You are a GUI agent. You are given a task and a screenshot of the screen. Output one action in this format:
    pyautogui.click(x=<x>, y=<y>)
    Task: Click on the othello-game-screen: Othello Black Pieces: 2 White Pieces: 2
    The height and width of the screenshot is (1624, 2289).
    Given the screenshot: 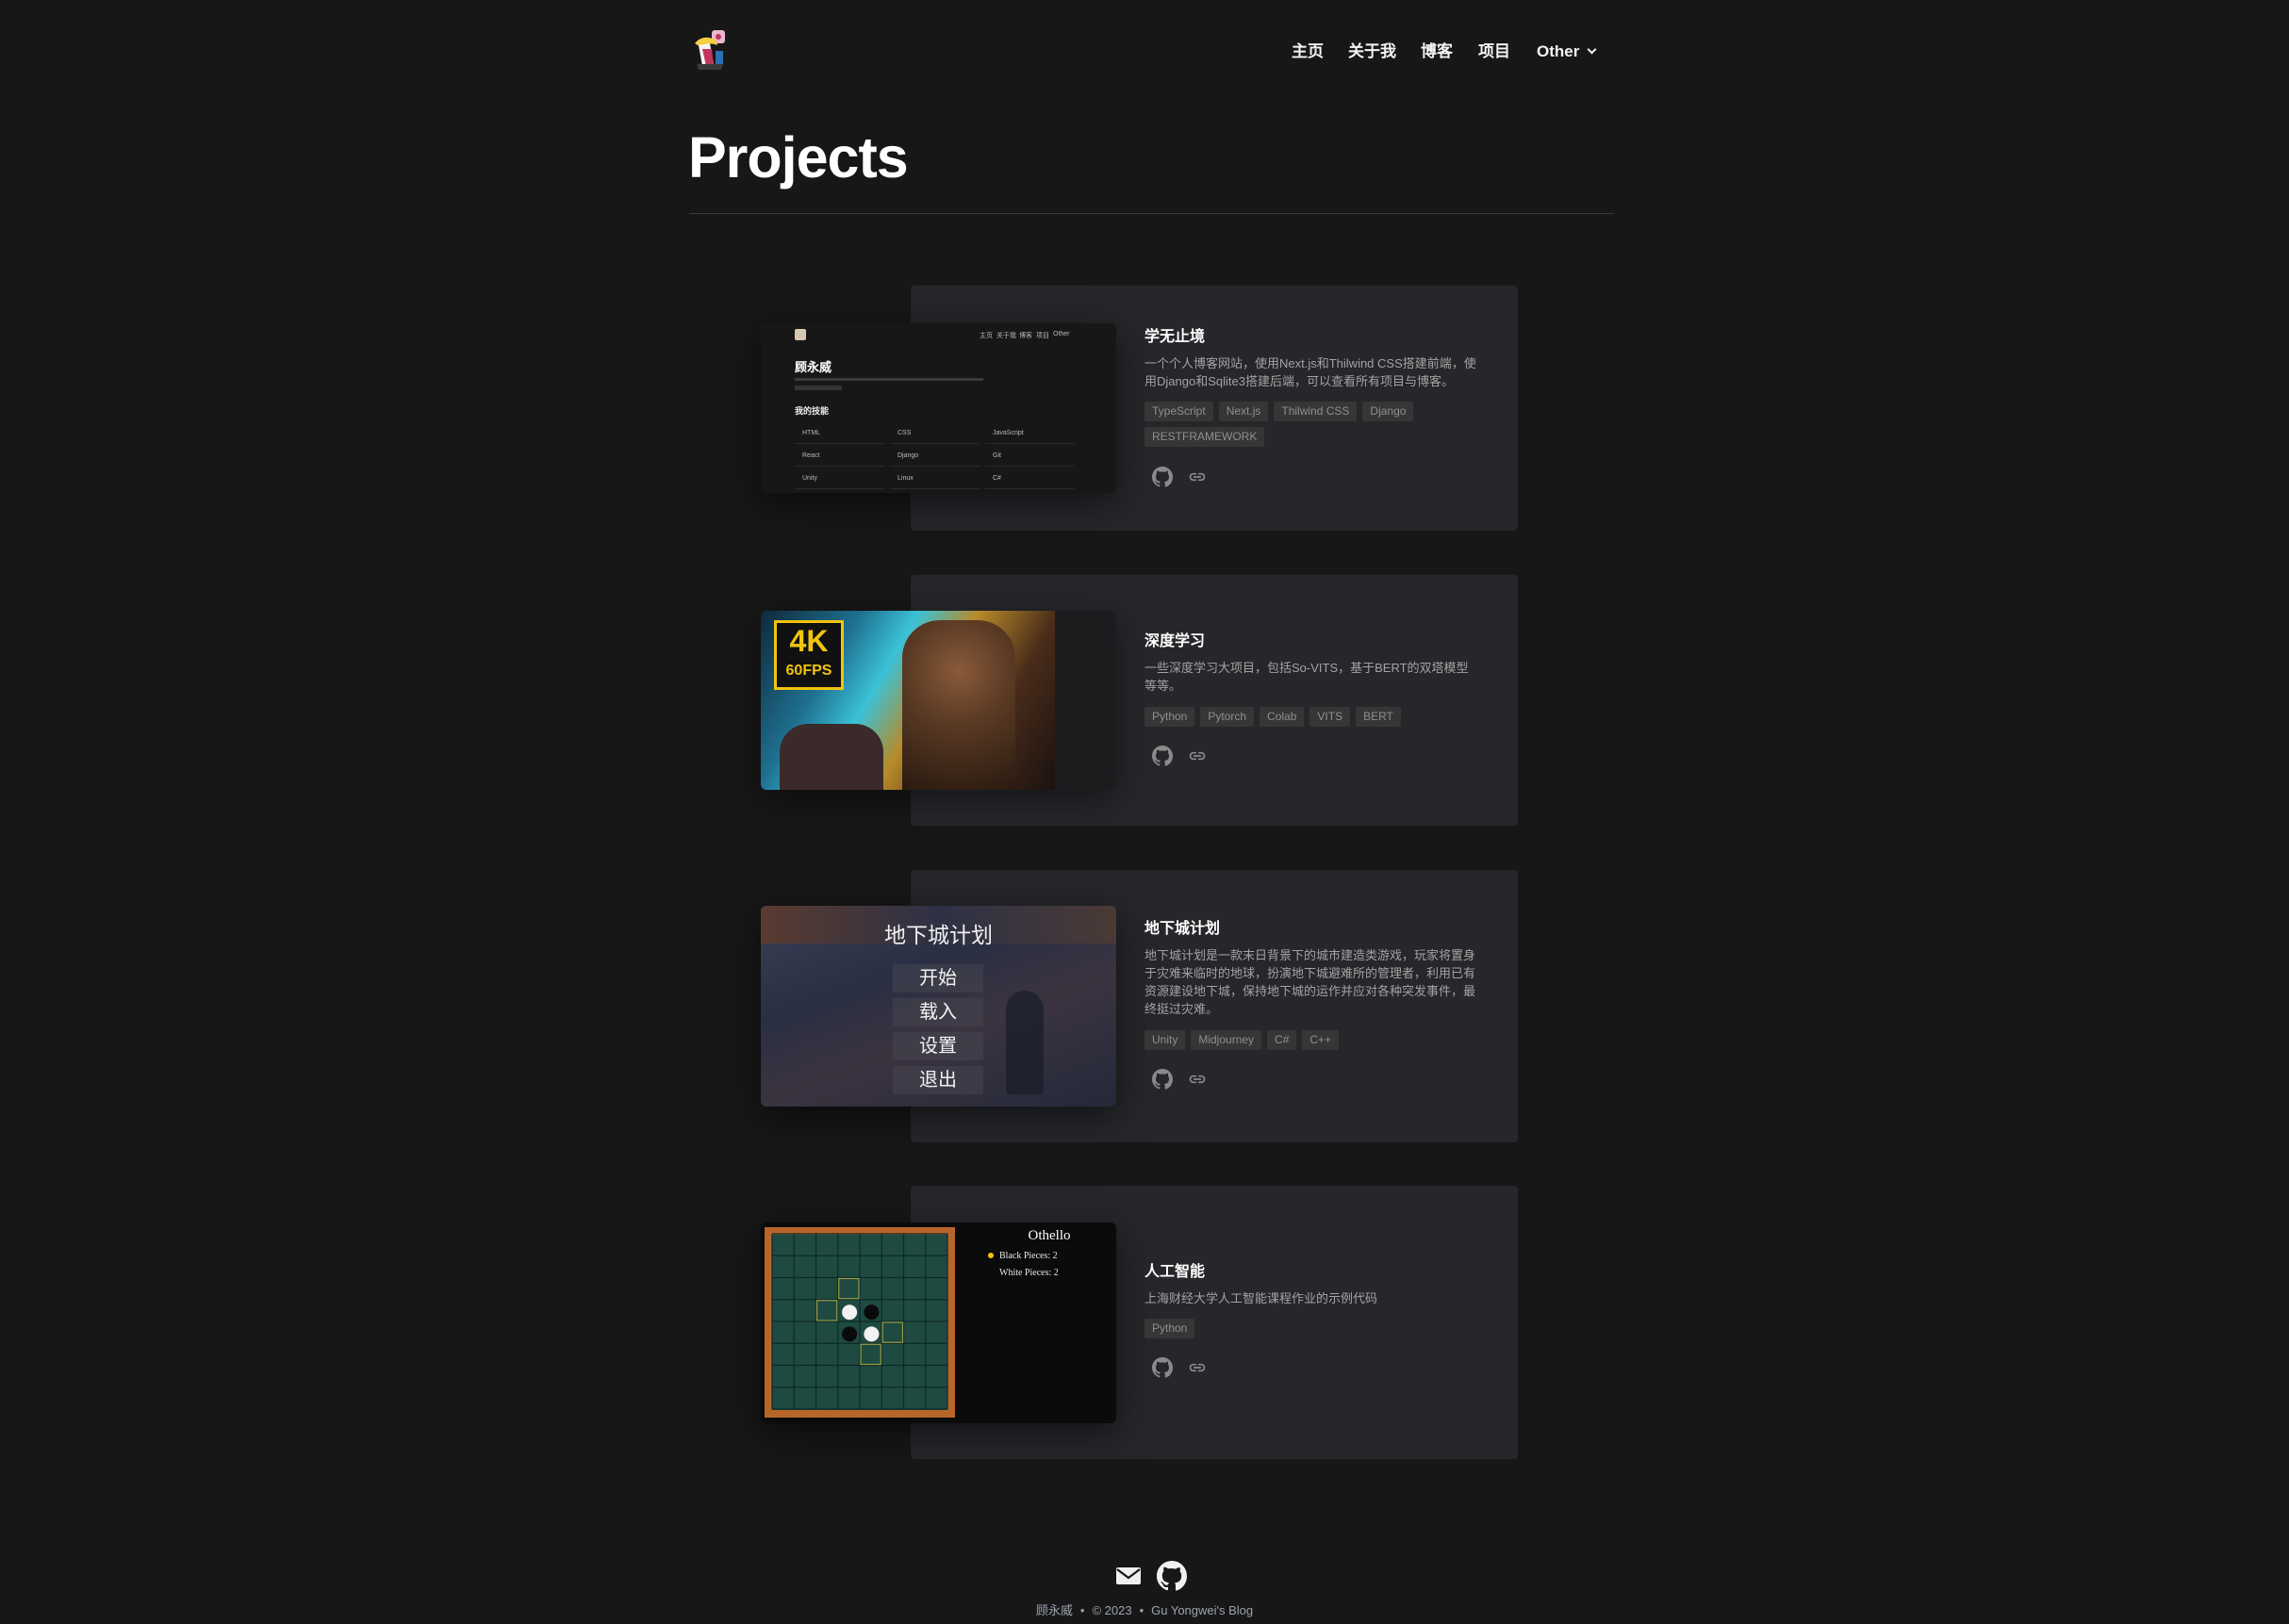 What is the action you would take?
    pyautogui.click(x=938, y=1322)
    